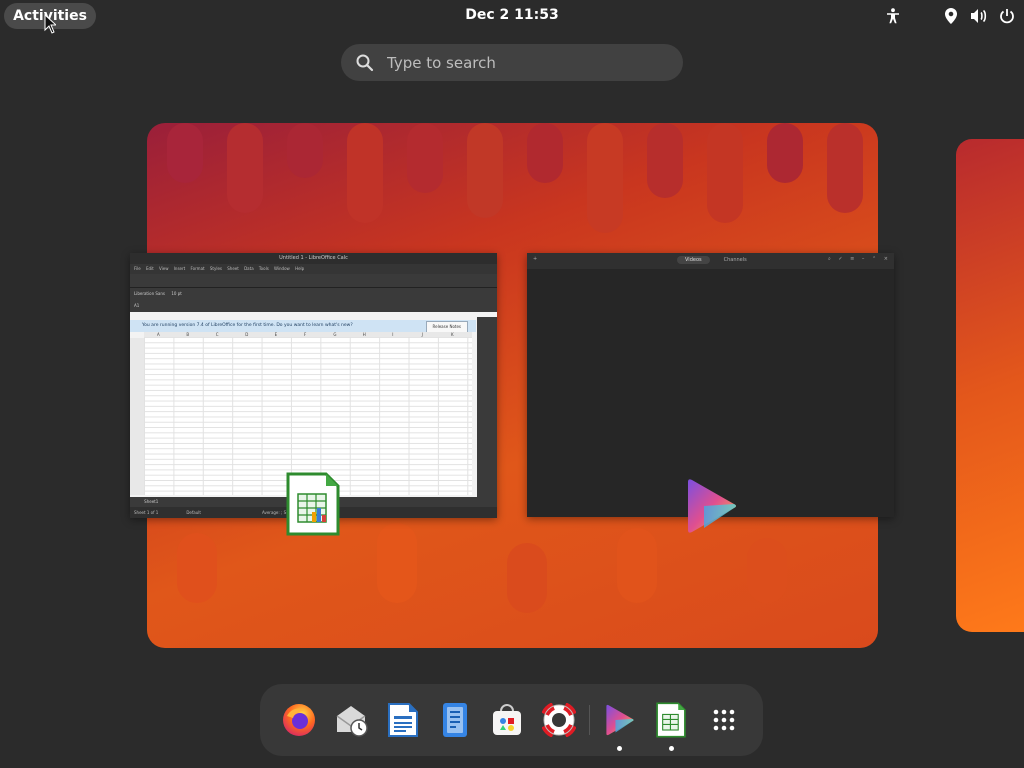 The width and height of the screenshot is (1024, 768). I want to click on dock-firefox, so click(299, 720).